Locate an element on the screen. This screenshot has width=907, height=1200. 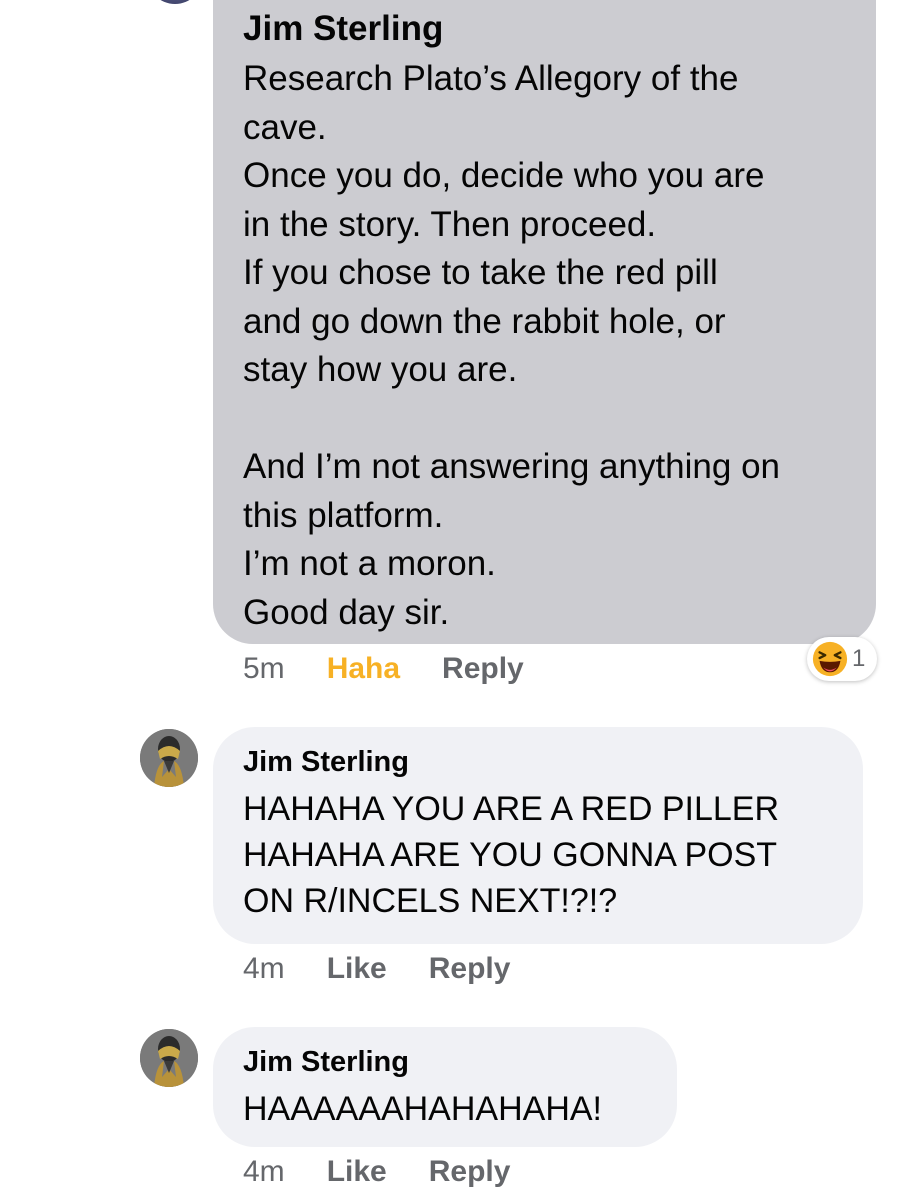
comment-actions: 5m Haha Reply is located at coordinates (383, 669).